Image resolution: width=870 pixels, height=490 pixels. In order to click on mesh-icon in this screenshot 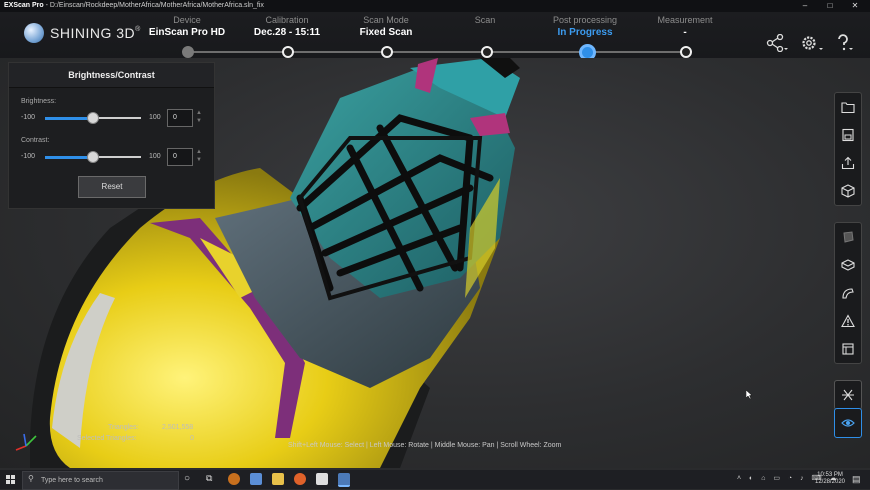, I will do `click(848, 395)`.